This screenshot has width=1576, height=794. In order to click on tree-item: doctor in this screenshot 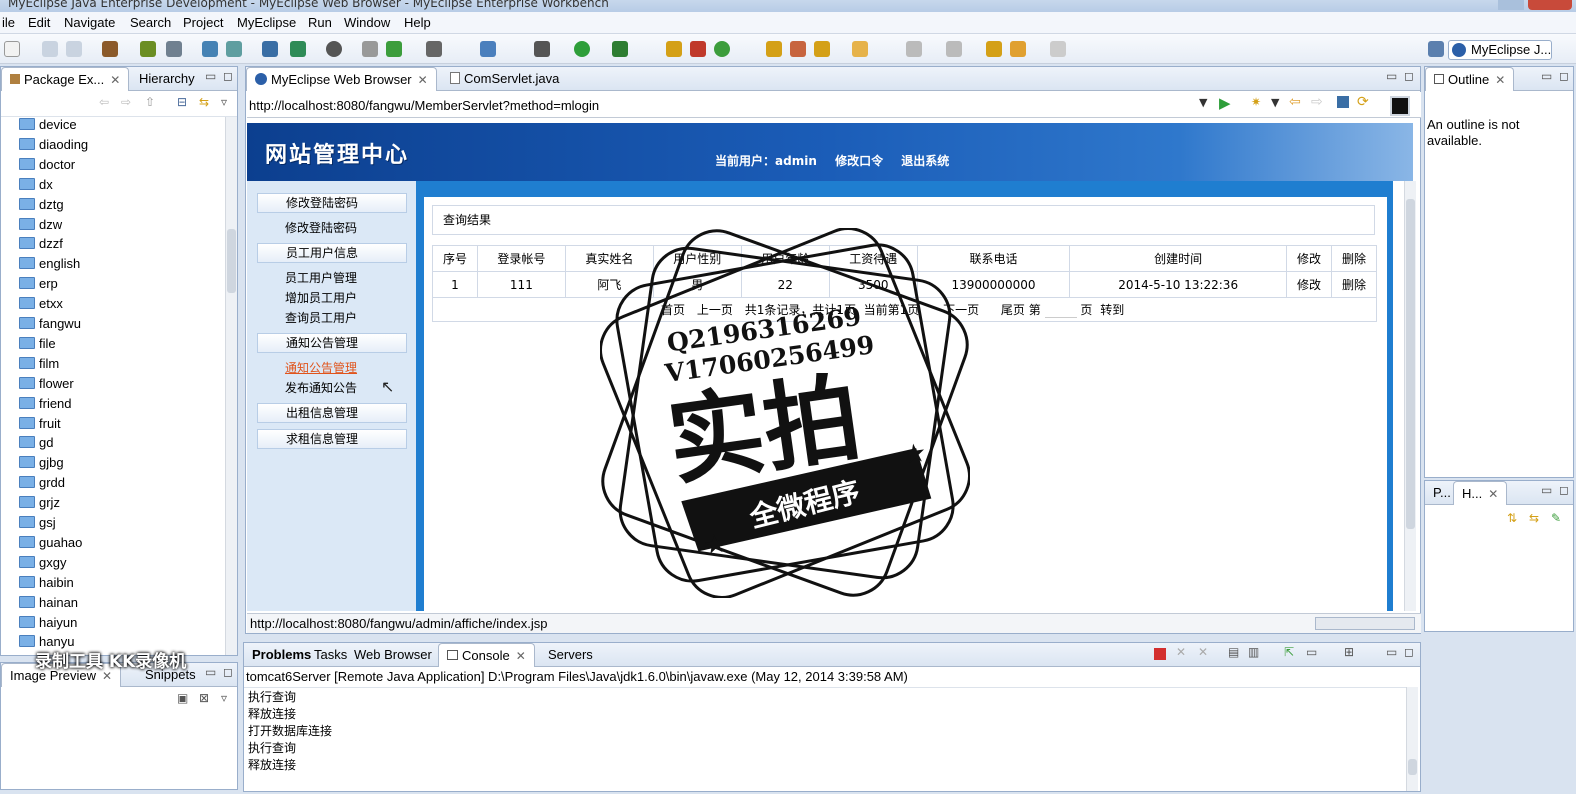, I will do `click(47, 165)`.